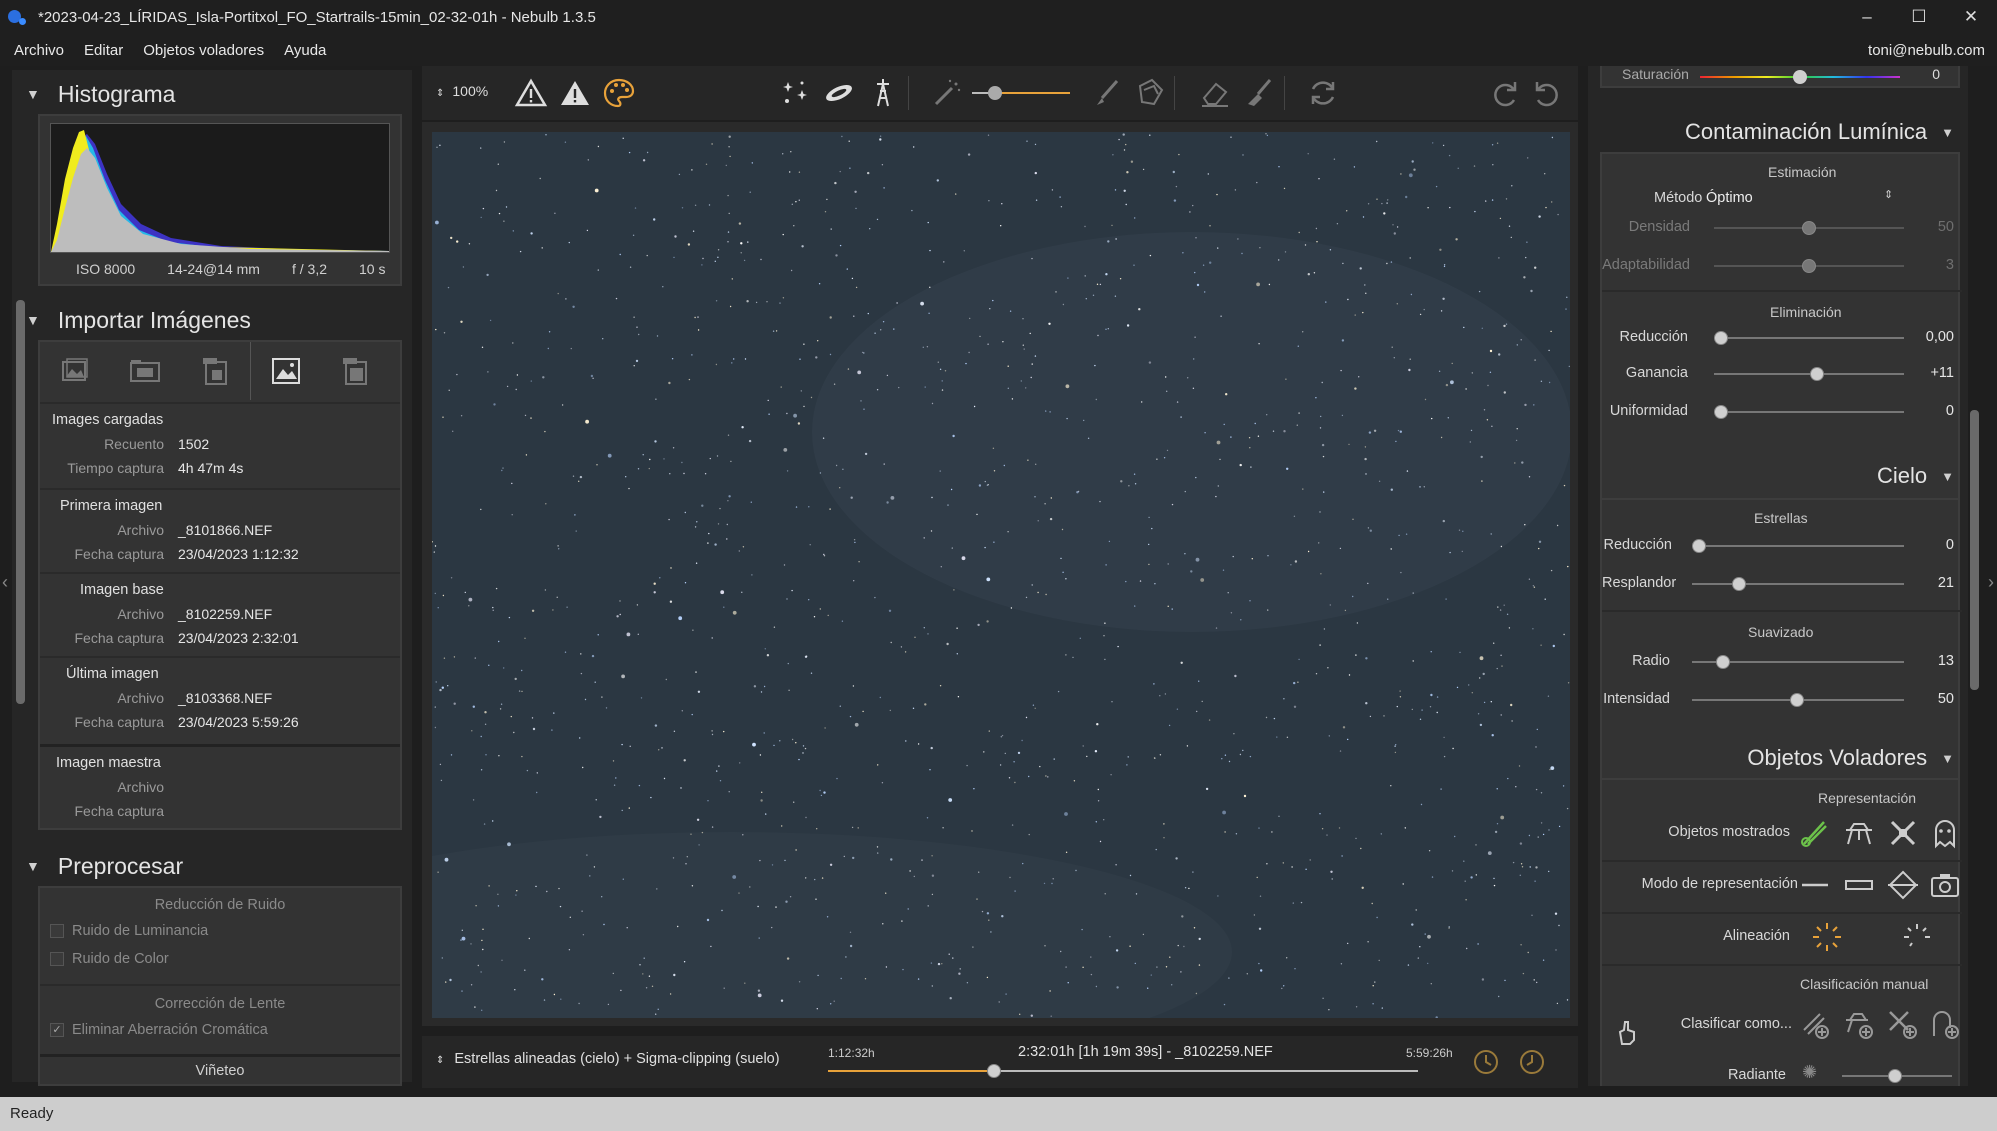 This screenshot has width=1997, height=1131. I want to click on camera-icon, so click(1945, 885).